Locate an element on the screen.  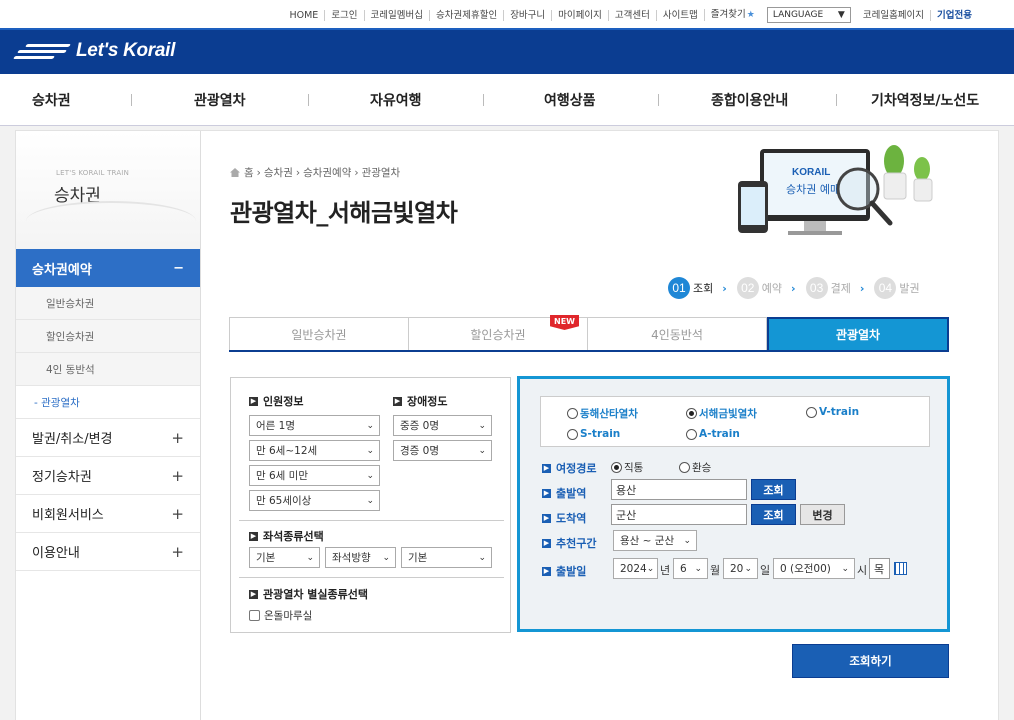
util-corp-link: 기업전용 is located at coordinates (954, 15).